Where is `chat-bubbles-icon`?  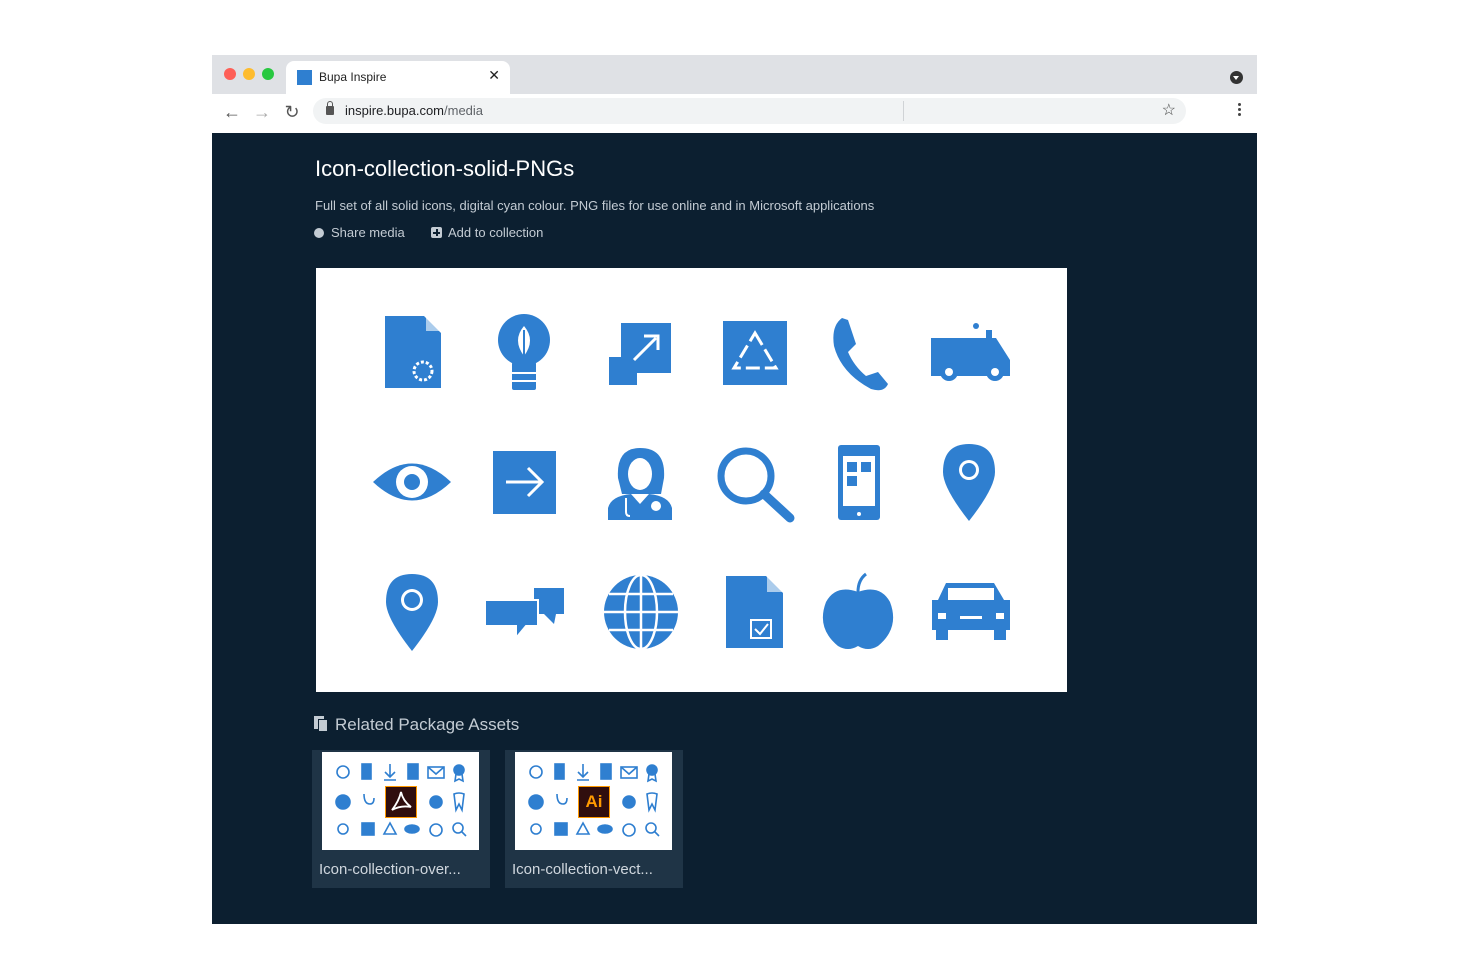
chat-bubbles-icon is located at coordinates (524, 614).